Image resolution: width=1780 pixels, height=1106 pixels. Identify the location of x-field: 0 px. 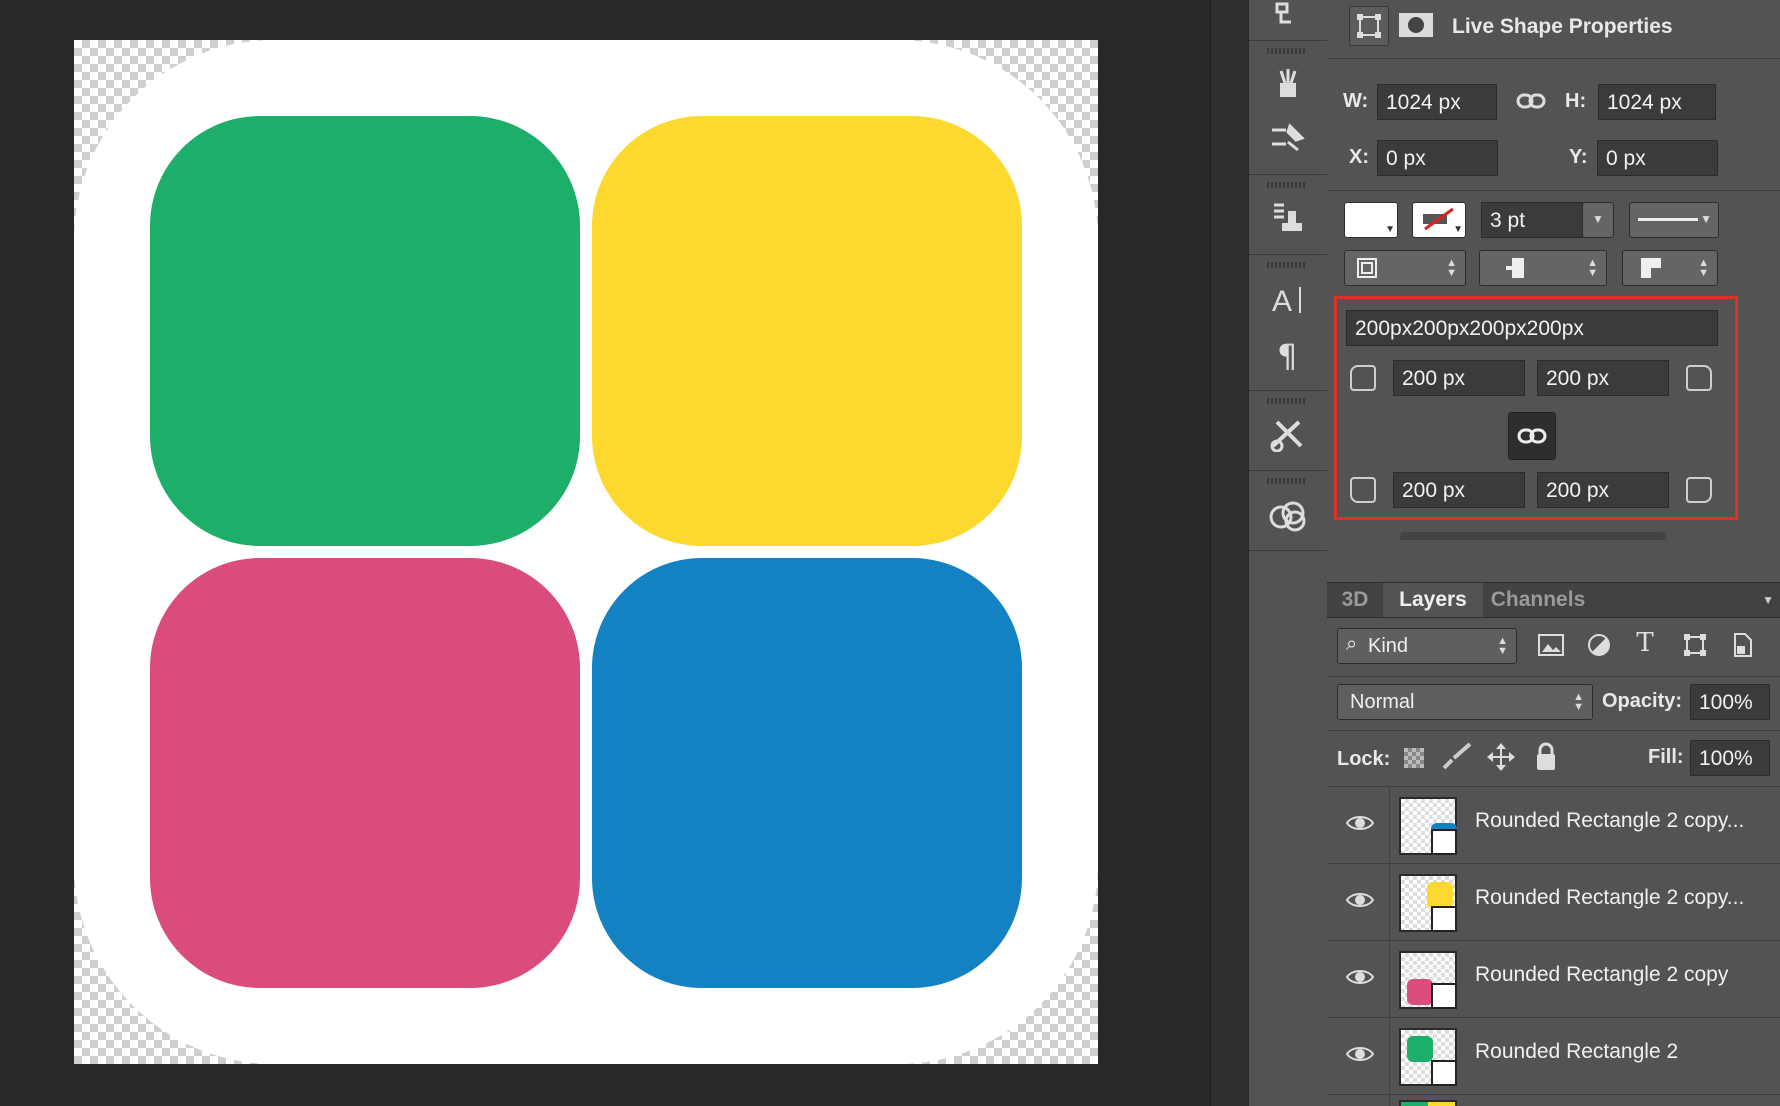
(1437, 158).